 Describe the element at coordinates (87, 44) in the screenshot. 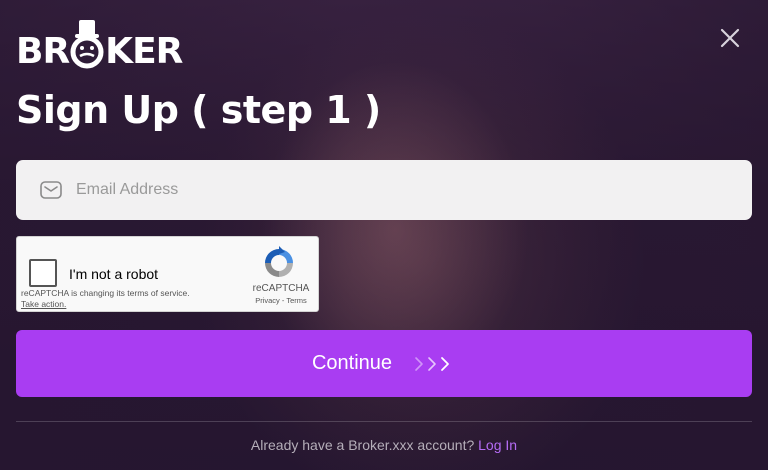

I see `hat-mascot-icon` at that location.